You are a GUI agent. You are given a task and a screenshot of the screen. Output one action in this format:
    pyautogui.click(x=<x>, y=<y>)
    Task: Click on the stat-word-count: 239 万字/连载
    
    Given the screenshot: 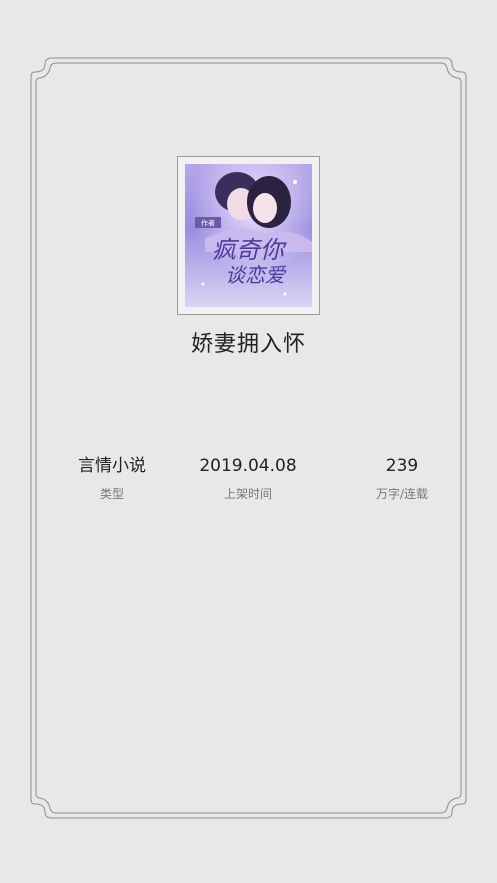 What is the action you would take?
    pyautogui.click(x=402, y=478)
    